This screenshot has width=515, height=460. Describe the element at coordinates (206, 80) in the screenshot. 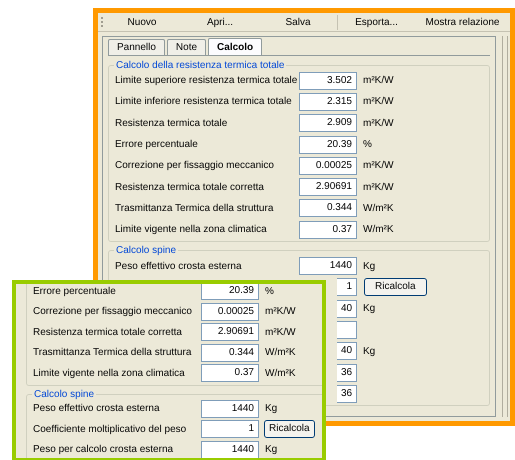

I see `field-label: Limite superiore resistenza termica totale` at that location.